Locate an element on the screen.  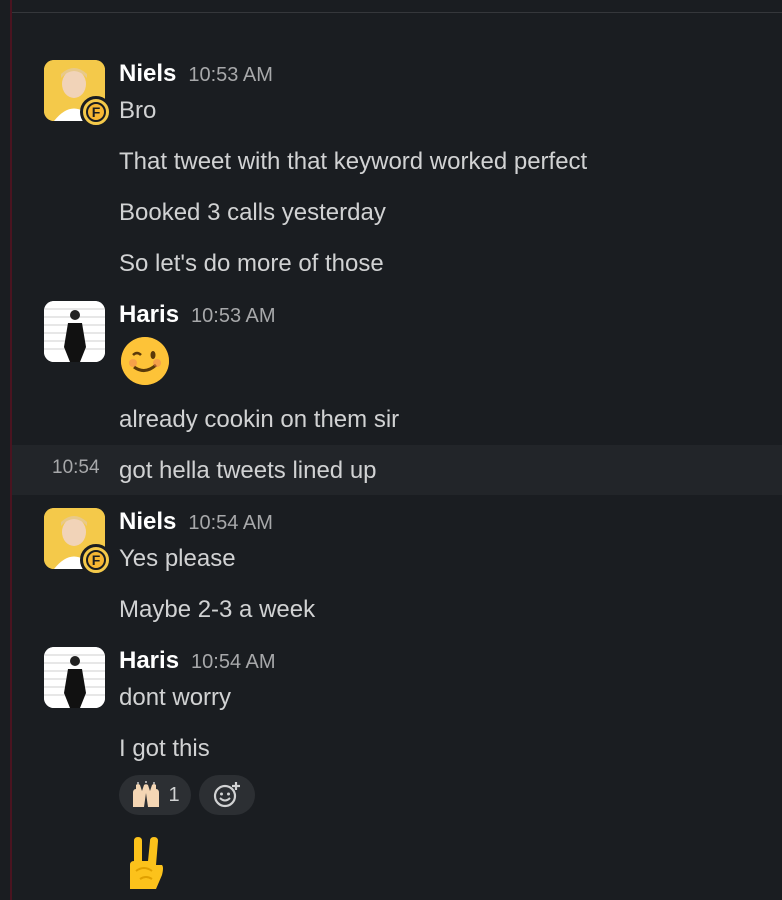
message-header: Haris 10:54 AM is located at coordinates (197, 661).